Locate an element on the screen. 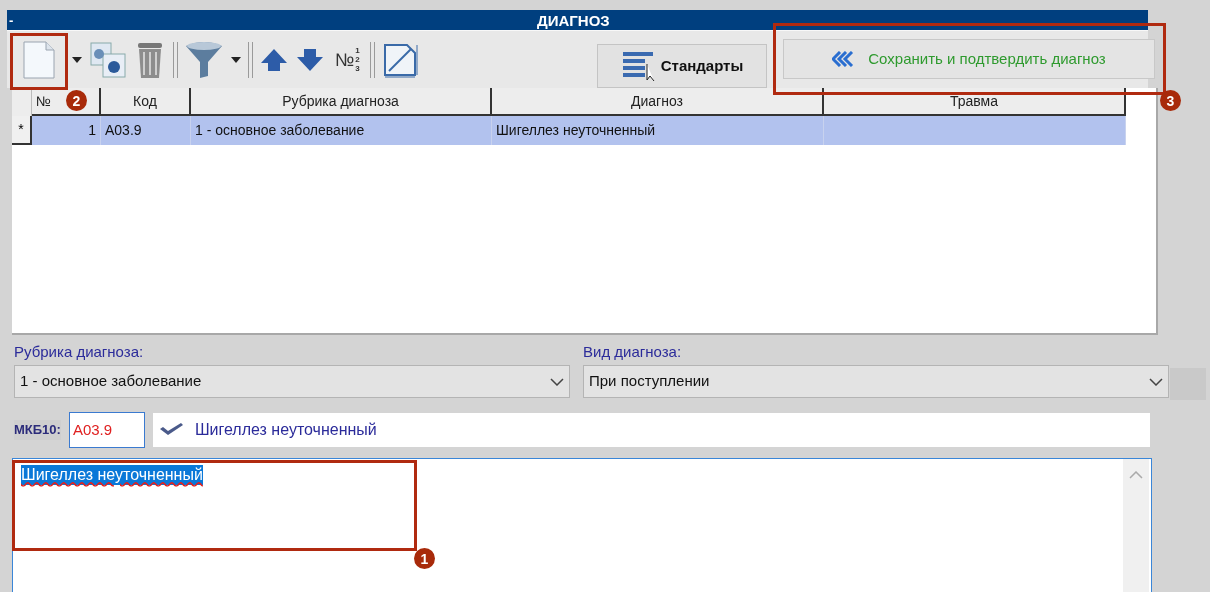  table-cell: 1 - основное заболевание is located at coordinates (341, 130).